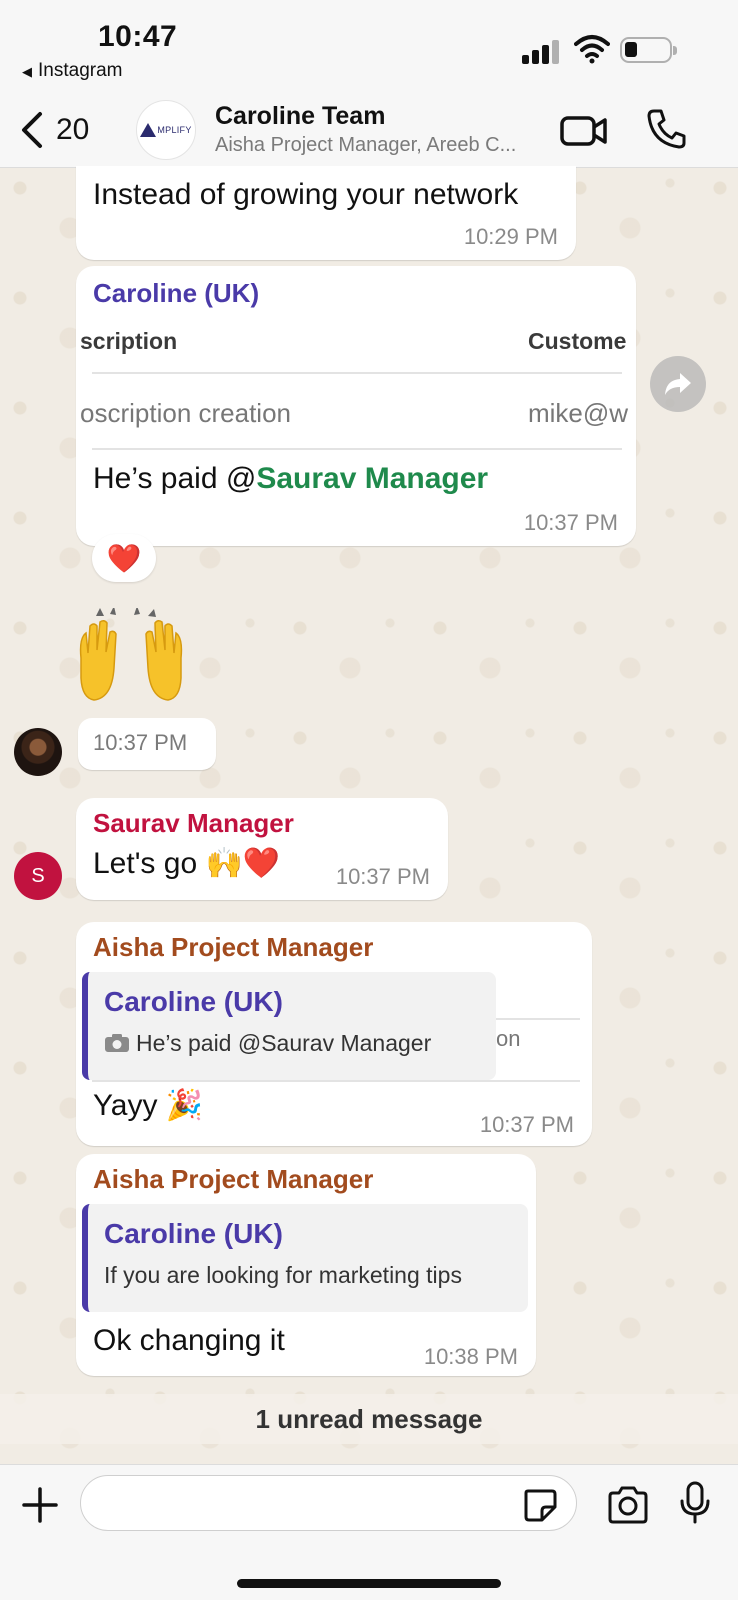 The image size is (738, 1600). I want to click on logo-triangle-icon, so click(148, 130).